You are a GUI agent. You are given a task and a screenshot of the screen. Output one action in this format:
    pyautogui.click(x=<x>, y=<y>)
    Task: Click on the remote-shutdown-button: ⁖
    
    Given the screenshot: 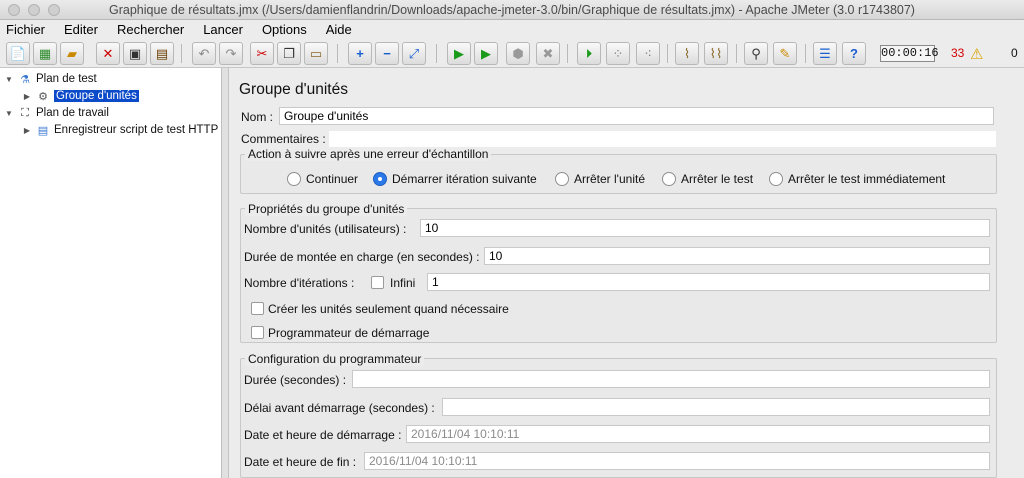 What is the action you would take?
    pyautogui.click(x=648, y=53)
    